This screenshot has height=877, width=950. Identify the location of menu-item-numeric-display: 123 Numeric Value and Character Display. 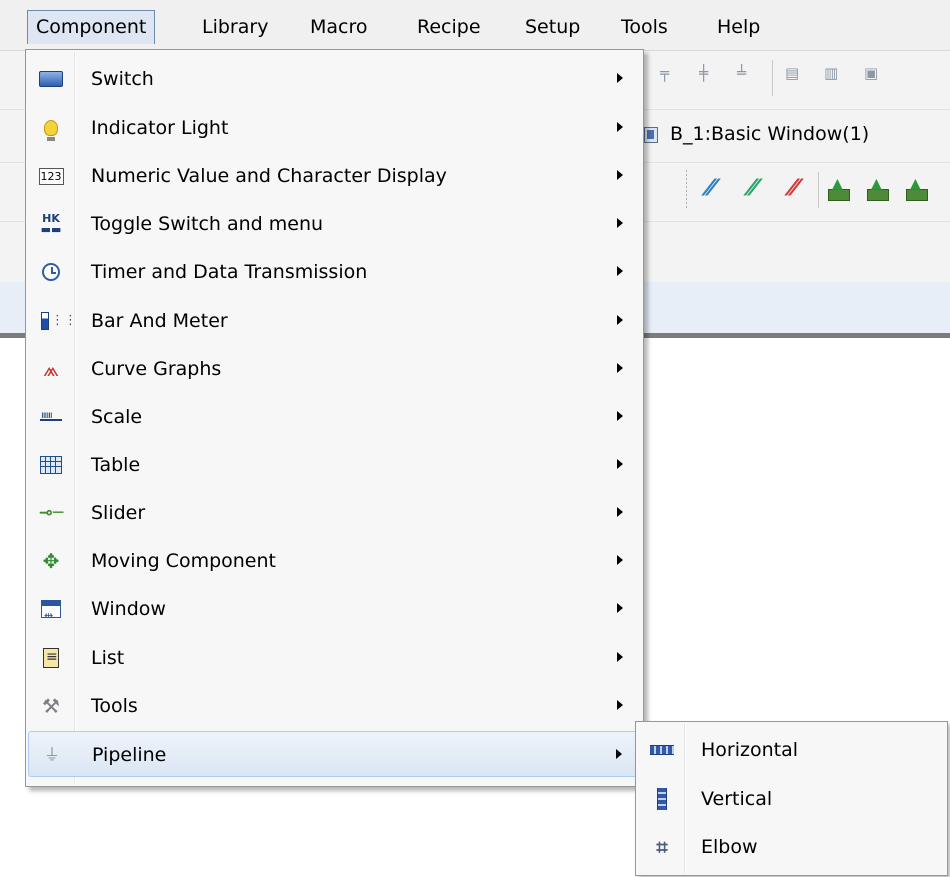
(334, 176).